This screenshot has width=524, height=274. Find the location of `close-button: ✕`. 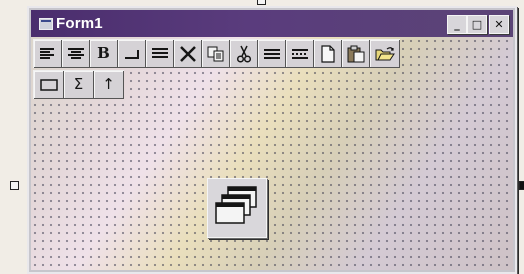

close-button: ✕ is located at coordinates (499, 24).